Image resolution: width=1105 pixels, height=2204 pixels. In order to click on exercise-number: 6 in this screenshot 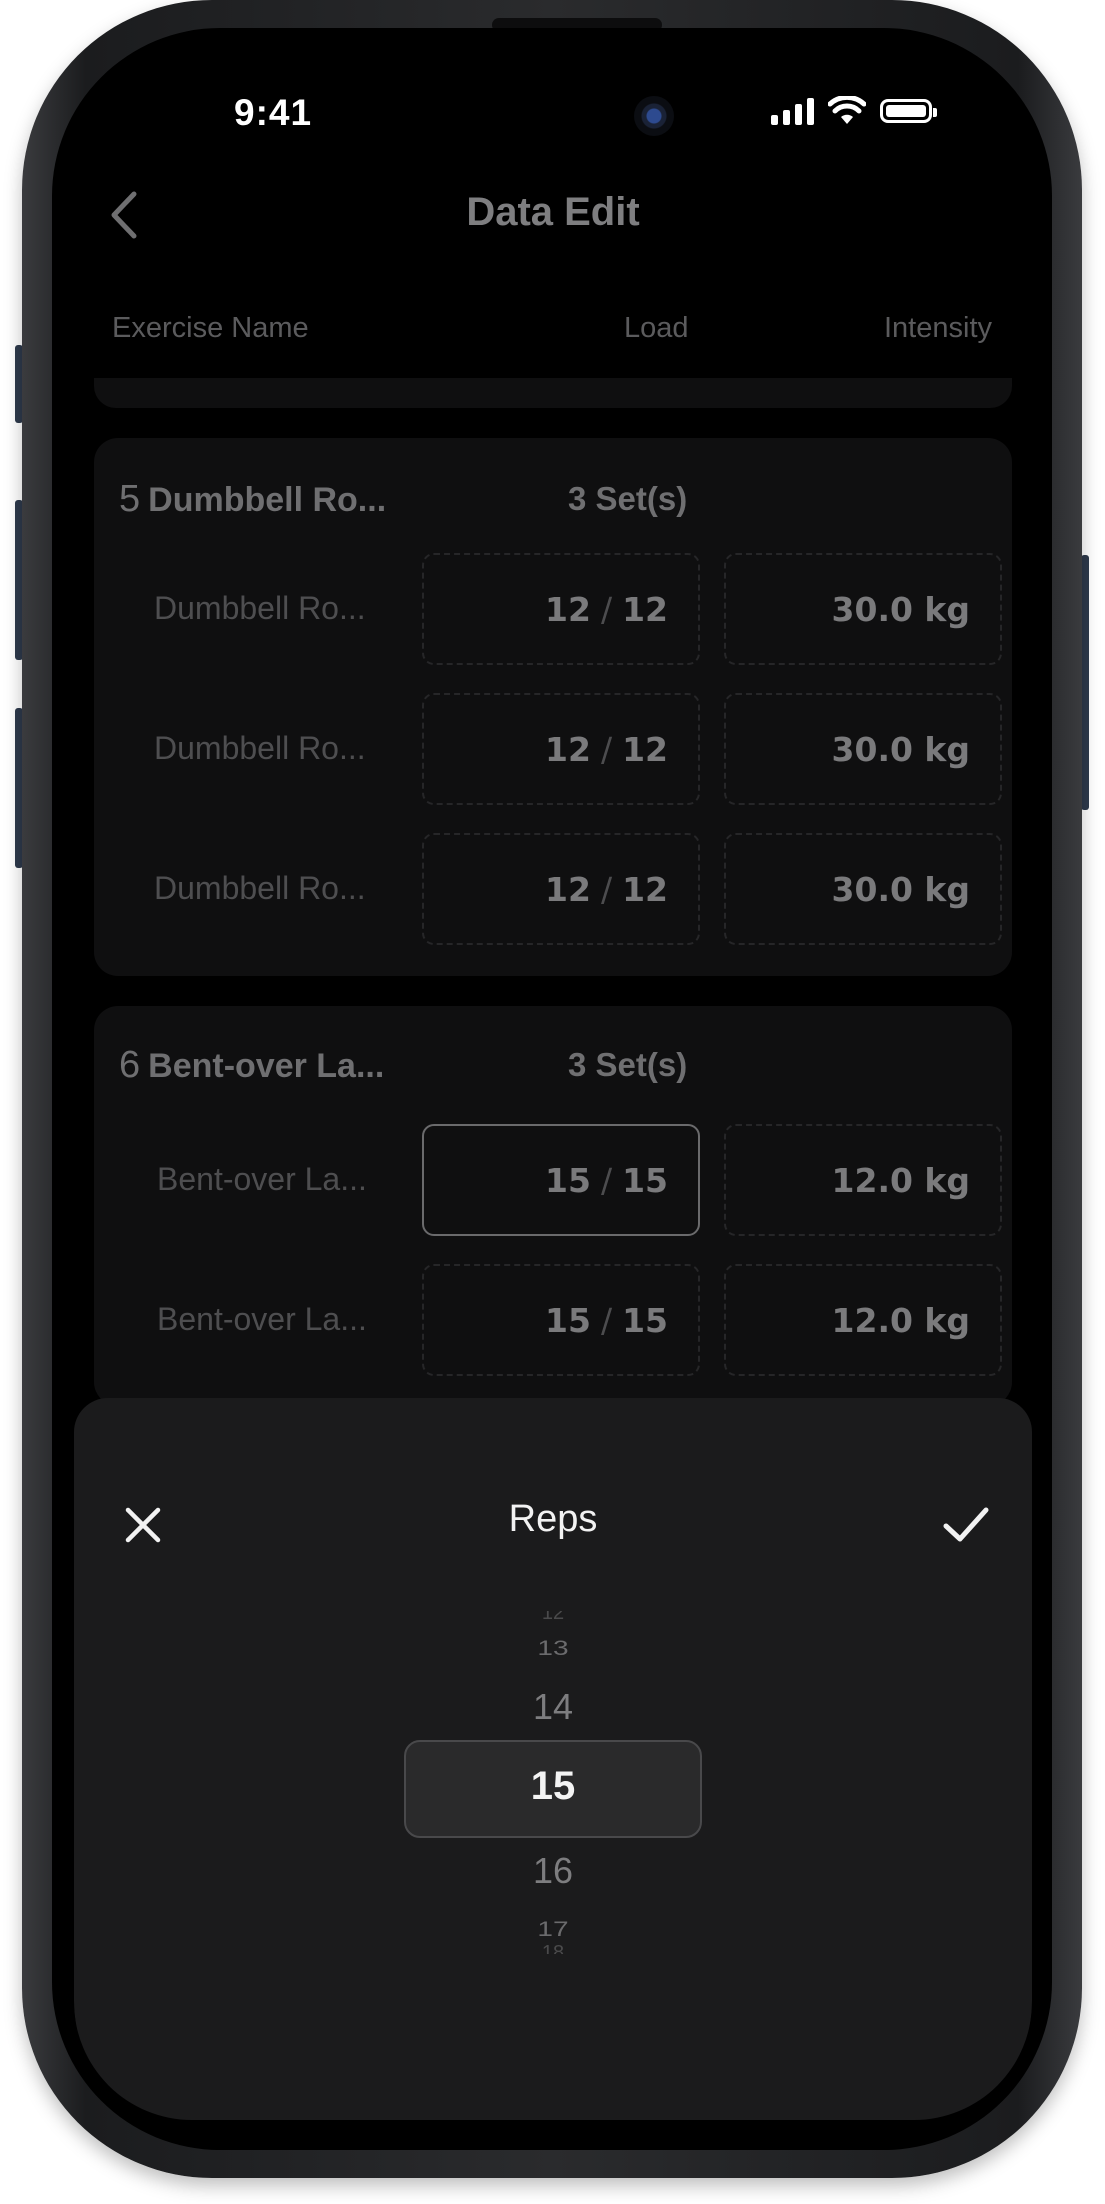, I will do `click(130, 1065)`.